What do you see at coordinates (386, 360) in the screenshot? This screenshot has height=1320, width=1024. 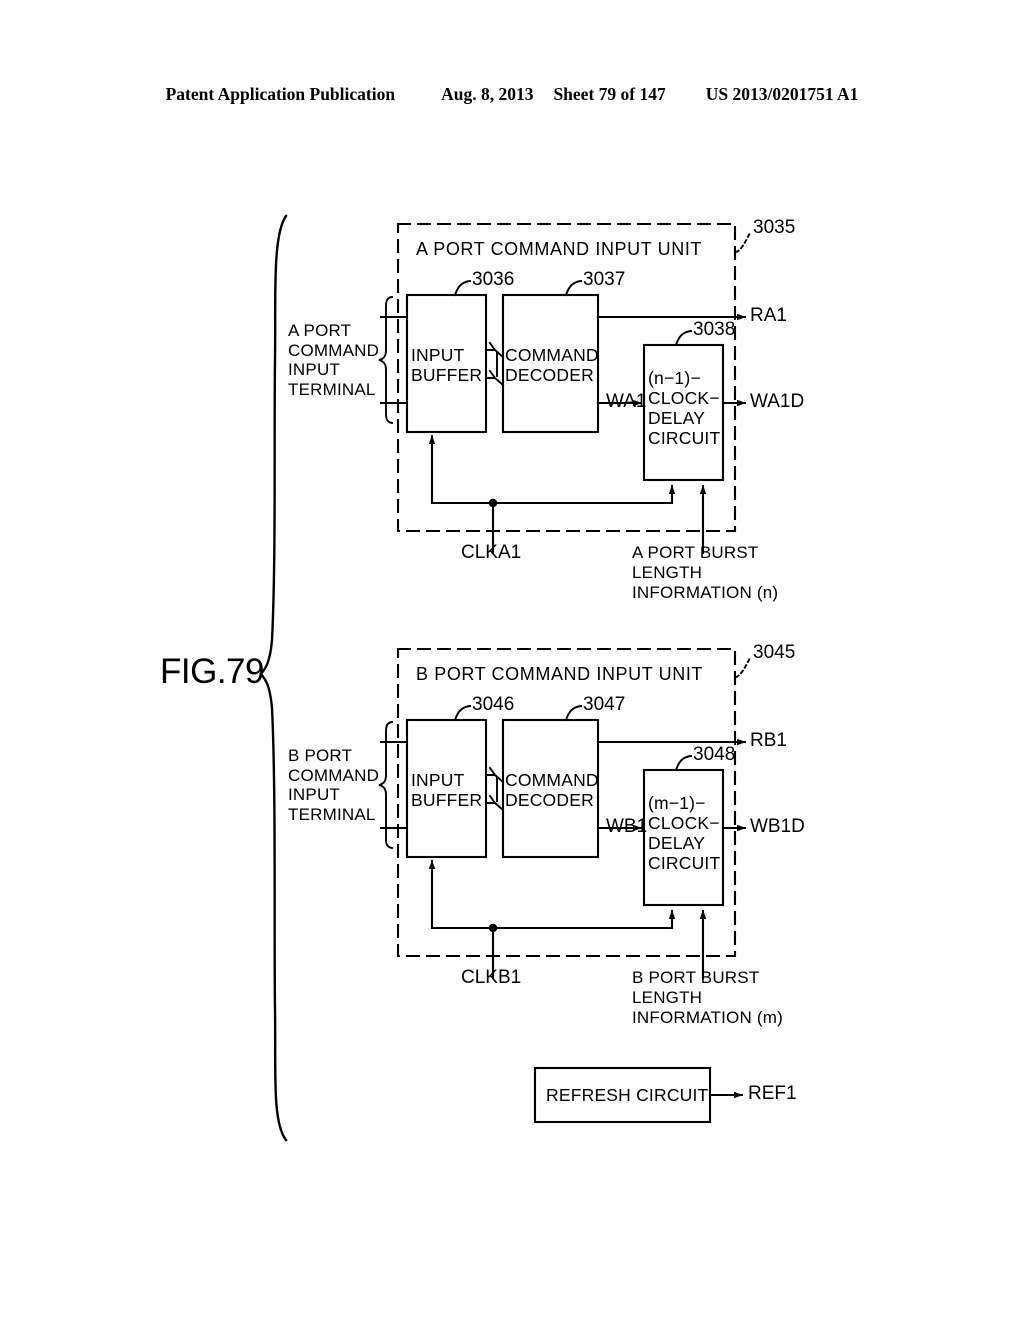 I see `a-port-terminal-brace` at bounding box center [386, 360].